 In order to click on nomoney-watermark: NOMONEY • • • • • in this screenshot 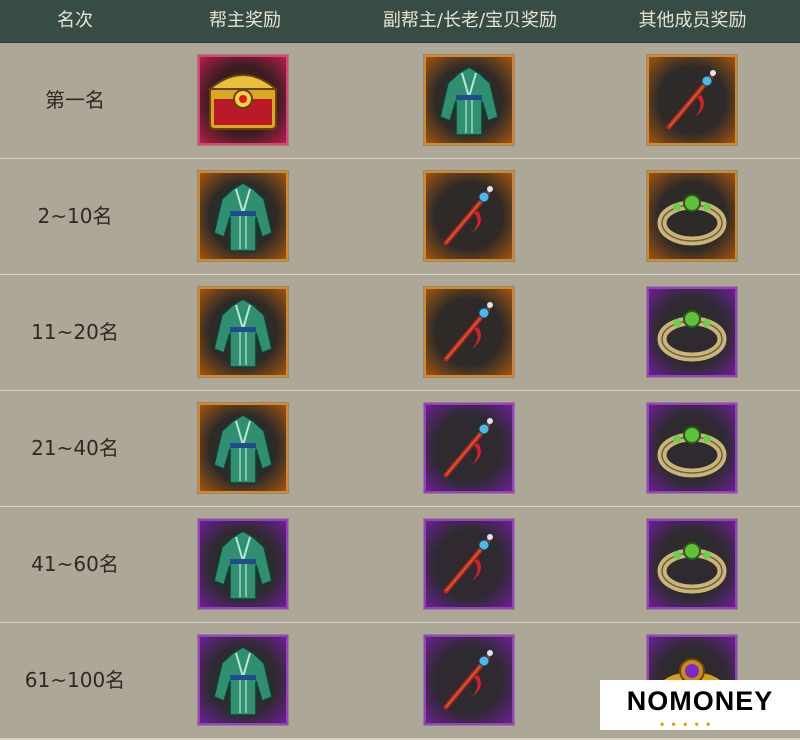, I will do `click(700, 705)`.